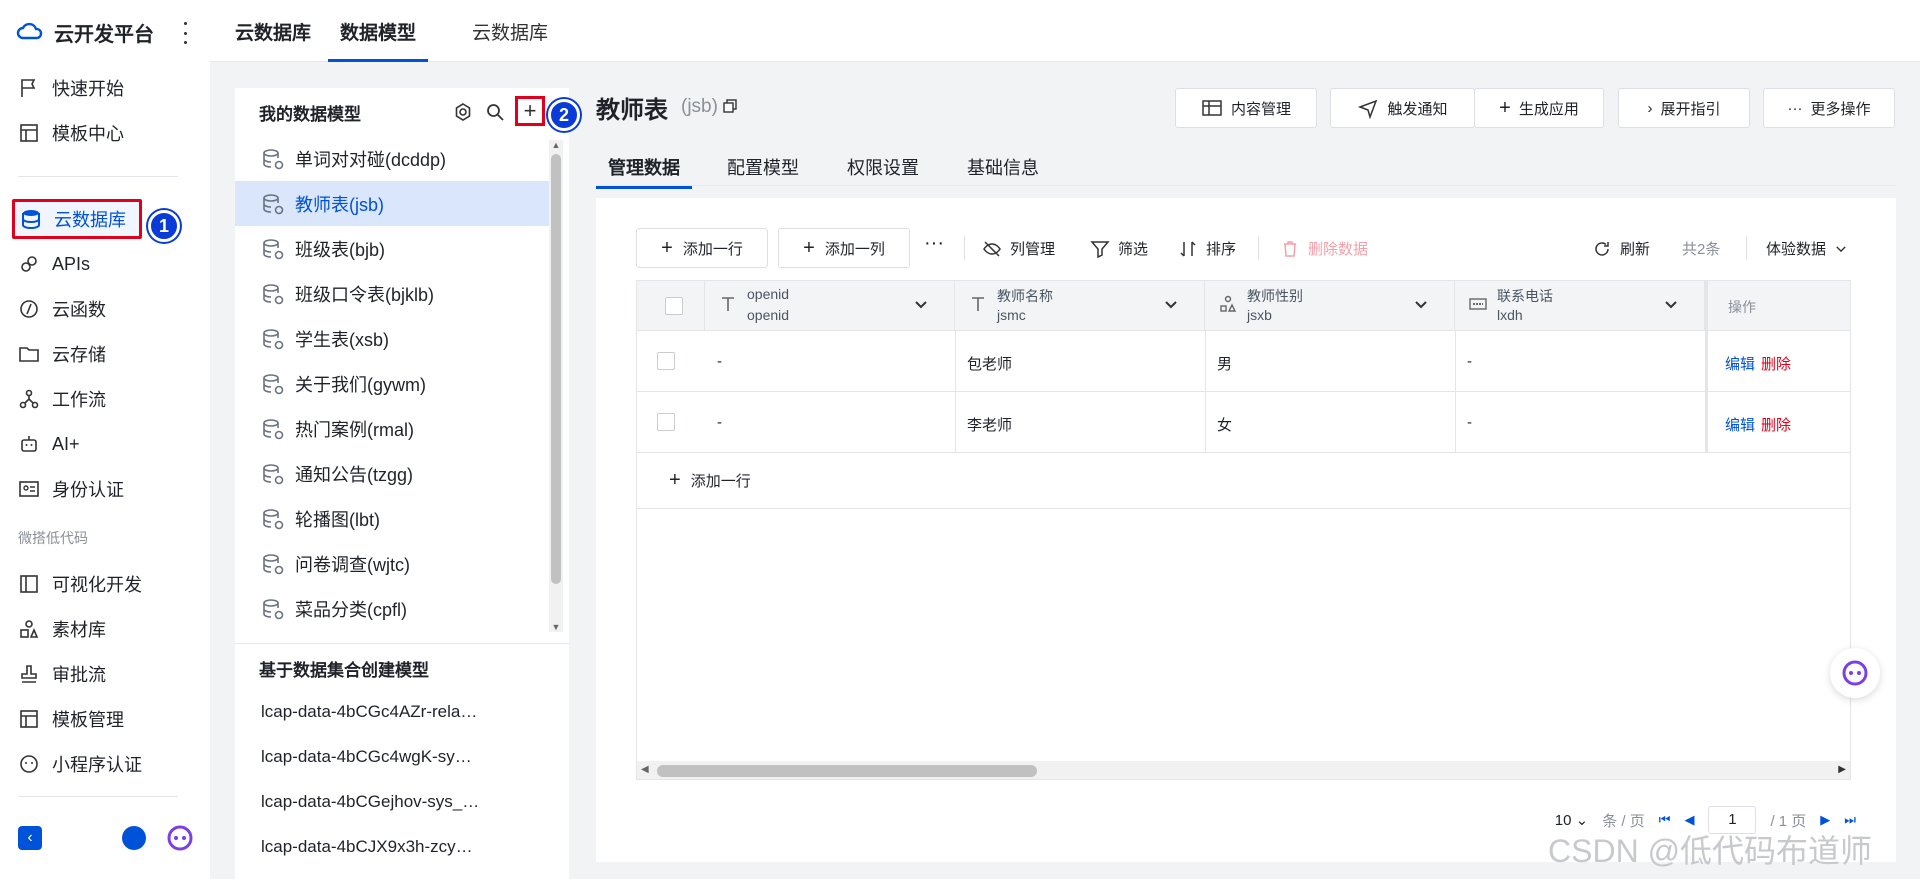  Describe the element at coordinates (1330, 306) in the screenshot. I see `column-header-jsxb: 教师性别 jsxb` at that location.